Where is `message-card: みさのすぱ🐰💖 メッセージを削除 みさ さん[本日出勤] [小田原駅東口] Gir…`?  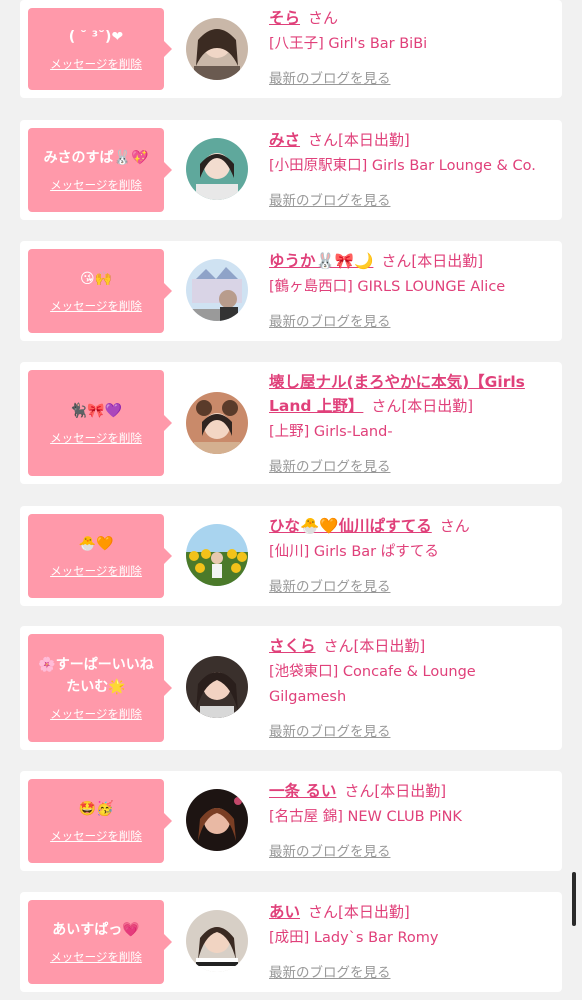
message-card: みさのすぱ🐰💖 メッセージを削除 みさ さん[本日出勤] [小田原駅東口] Gir… is located at coordinates (291, 170).